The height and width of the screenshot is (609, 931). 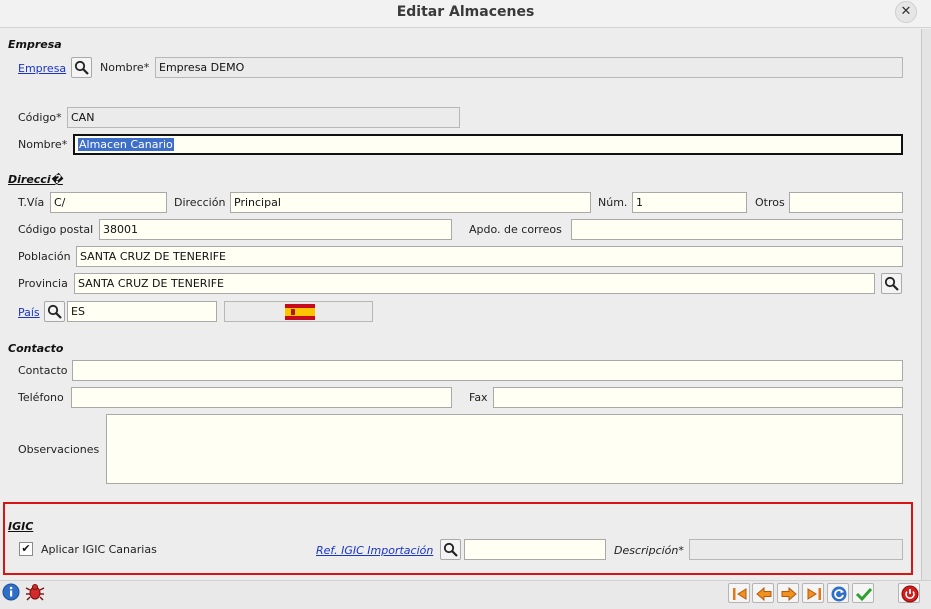 What do you see at coordinates (474, 283) in the screenshot?
I see `provincia-field: SANTA CRUZ DE TENERIFE` at bounding box center [474, 283].